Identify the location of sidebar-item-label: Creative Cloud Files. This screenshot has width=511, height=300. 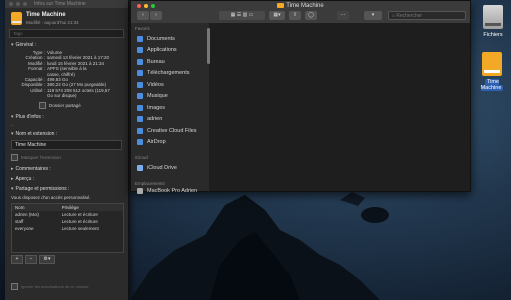
(172, 130).